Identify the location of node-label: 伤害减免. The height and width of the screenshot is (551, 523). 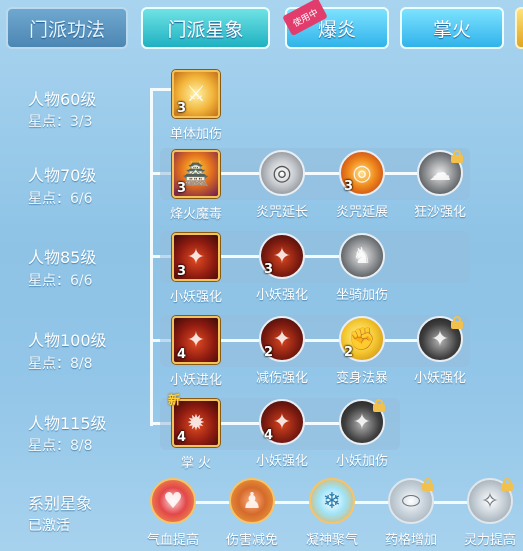
(251, 540).